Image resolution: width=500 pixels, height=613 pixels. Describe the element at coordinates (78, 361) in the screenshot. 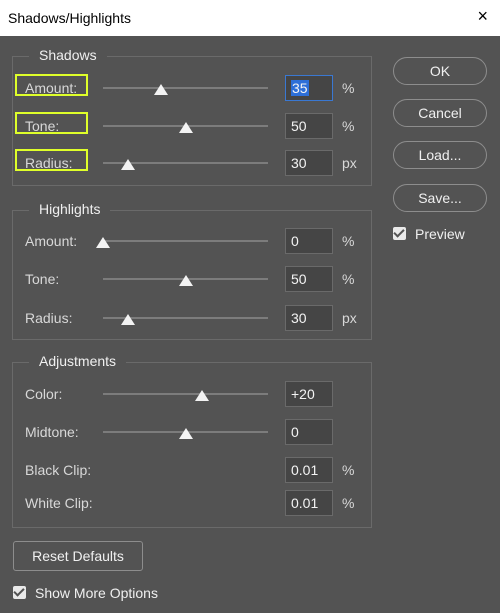

I see `adjustments-legend: Adjustments` at that location.